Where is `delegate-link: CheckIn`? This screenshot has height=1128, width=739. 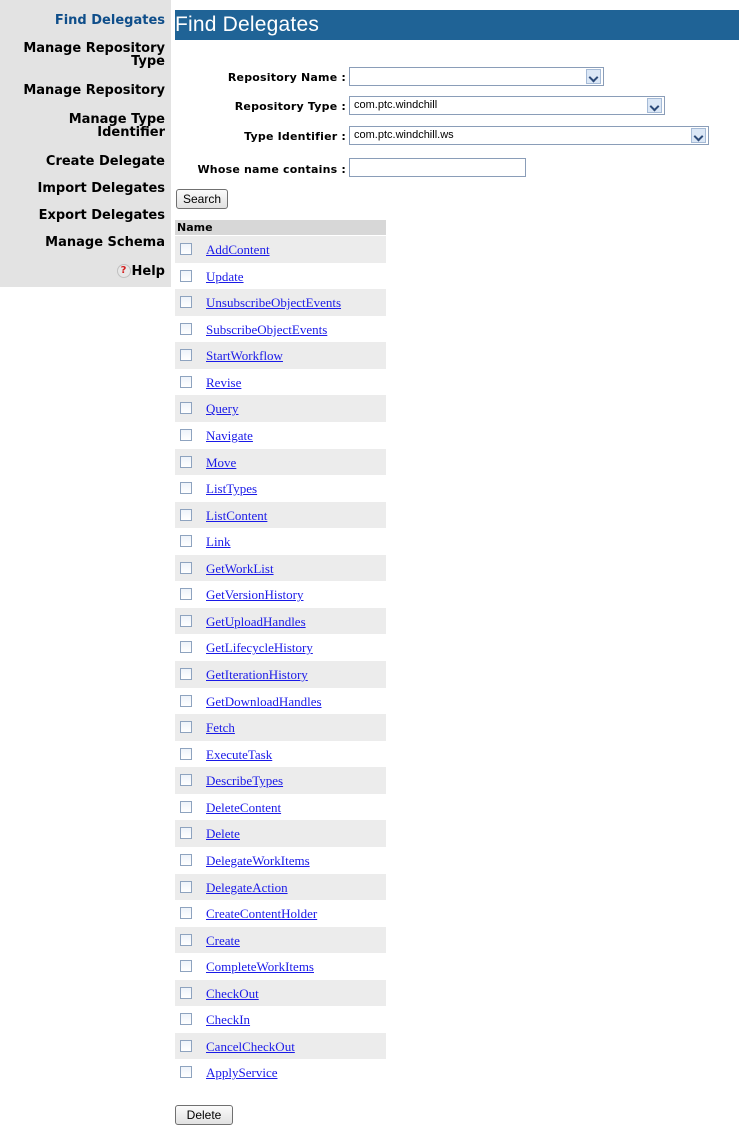
delegate-link: CheckIn is located at coordinates (228, 1020).